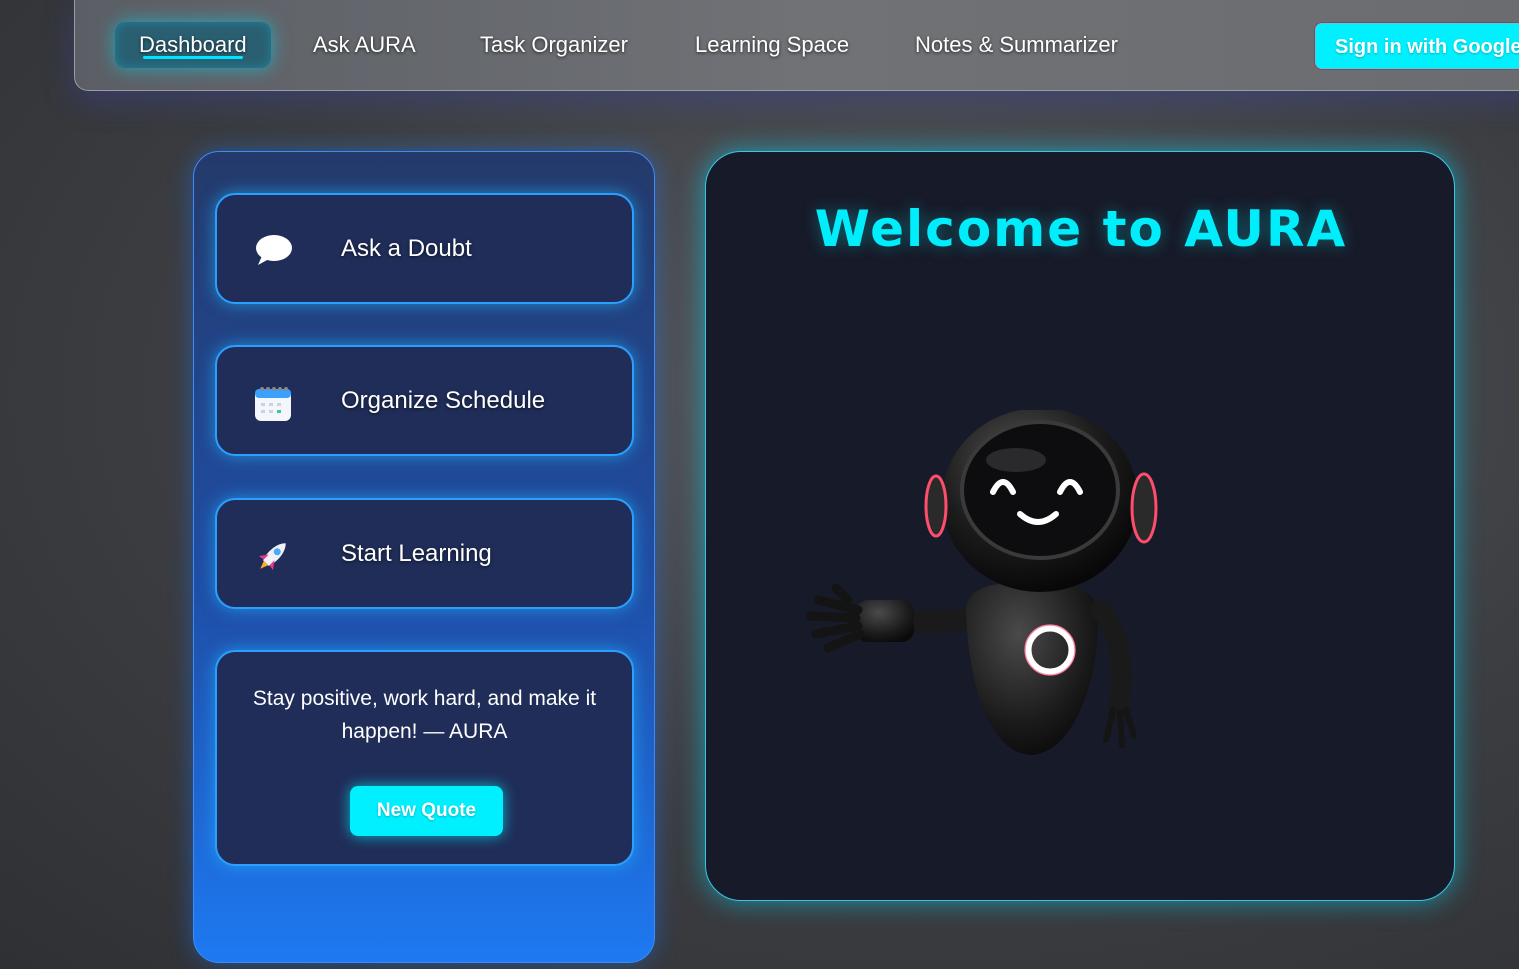 Image resolution: width=1519 pixels, height=969 pixels. I want to click on ask-doubt-label: Ask a Doubt, so click(406, 248).